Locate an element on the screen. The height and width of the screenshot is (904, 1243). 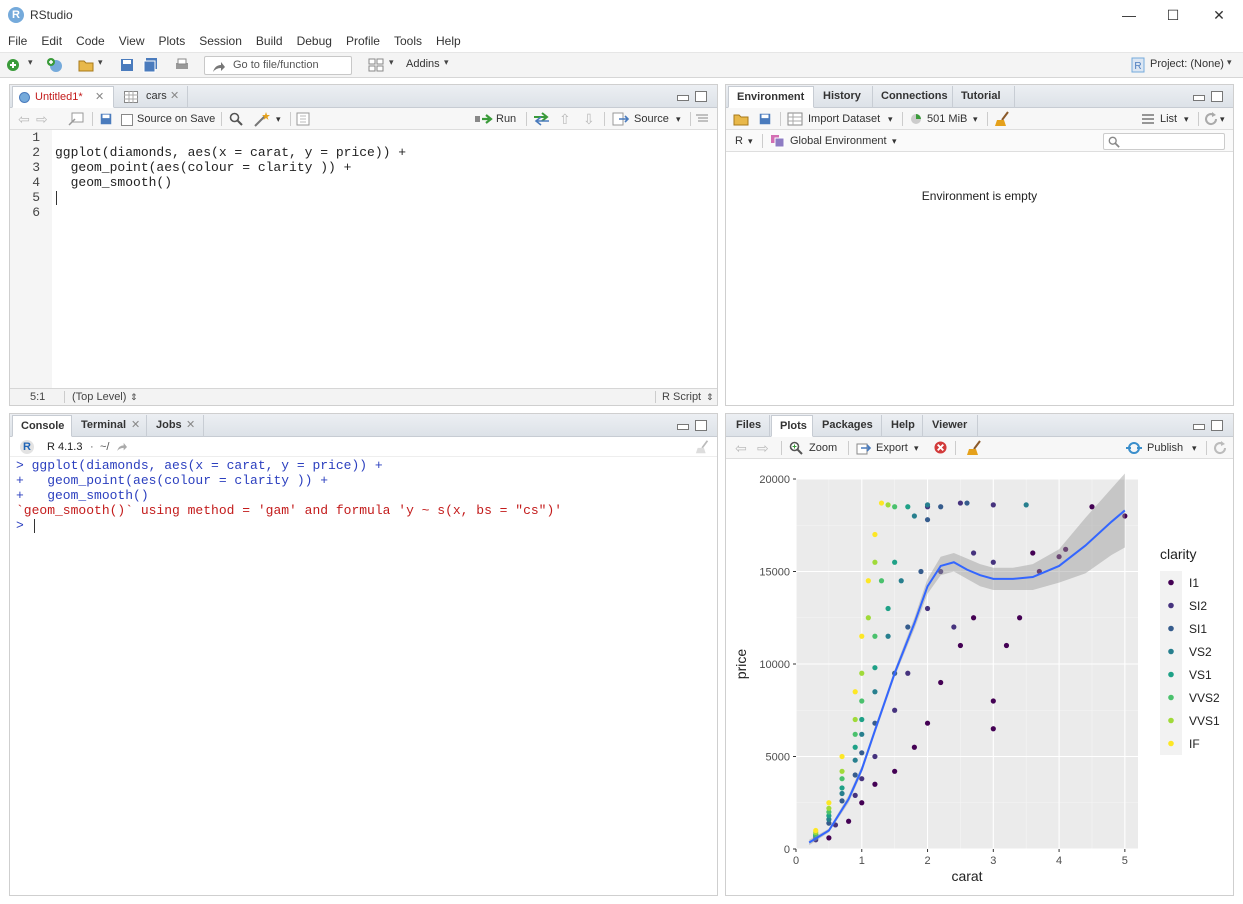
save-all-icon is located at coordinates (151, 65).